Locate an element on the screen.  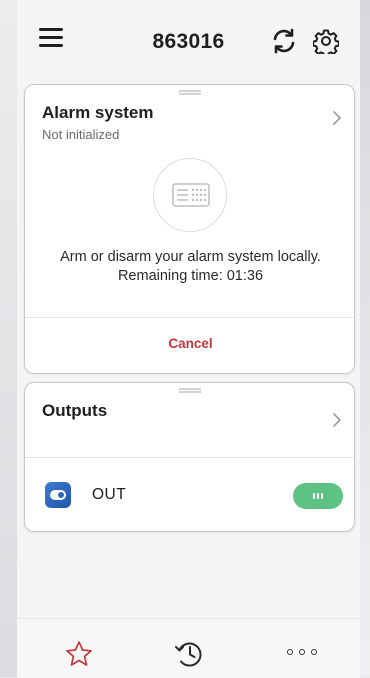
output-switch is located at coordinates (318, 496).